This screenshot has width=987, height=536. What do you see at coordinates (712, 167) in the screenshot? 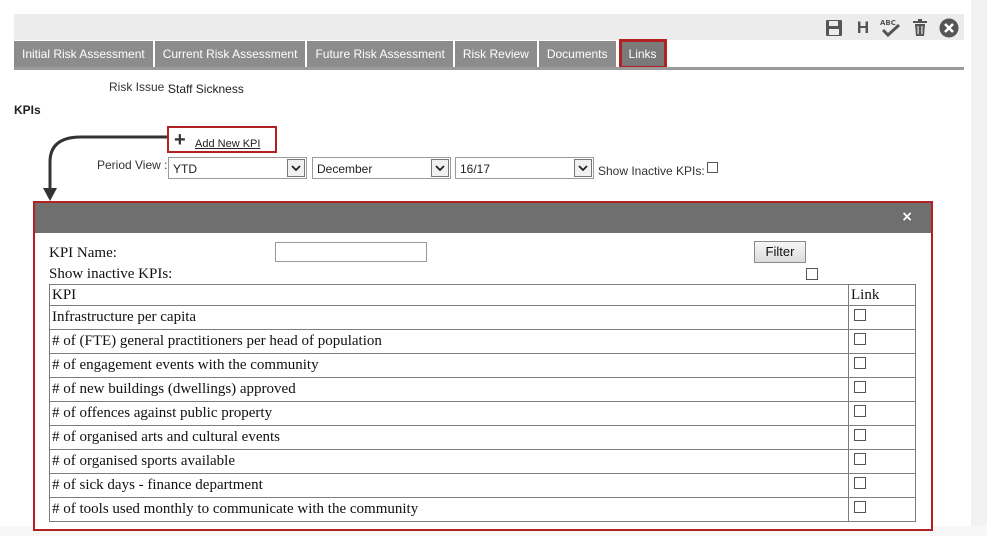
I see `show-inactive-kpis-checkbox` at bounding box center [712, 167].